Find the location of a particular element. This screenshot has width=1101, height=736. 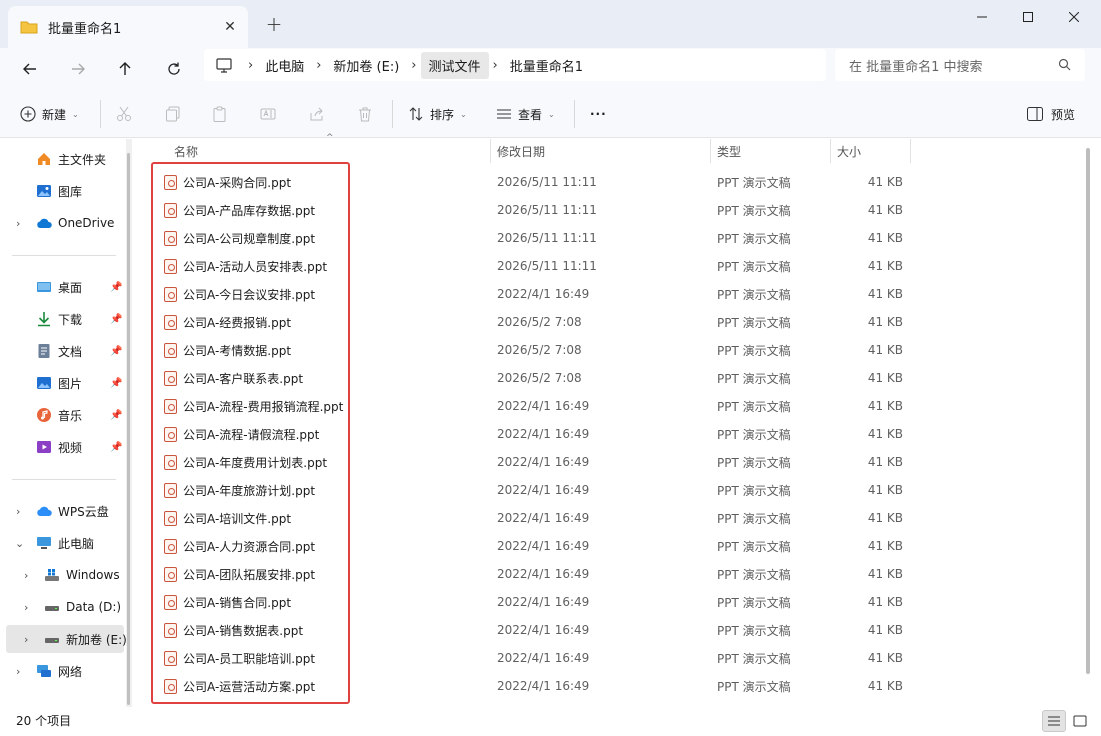

file-name: 公司A-流程-费用报销流程.ppt is located at coordinates (263, 406).